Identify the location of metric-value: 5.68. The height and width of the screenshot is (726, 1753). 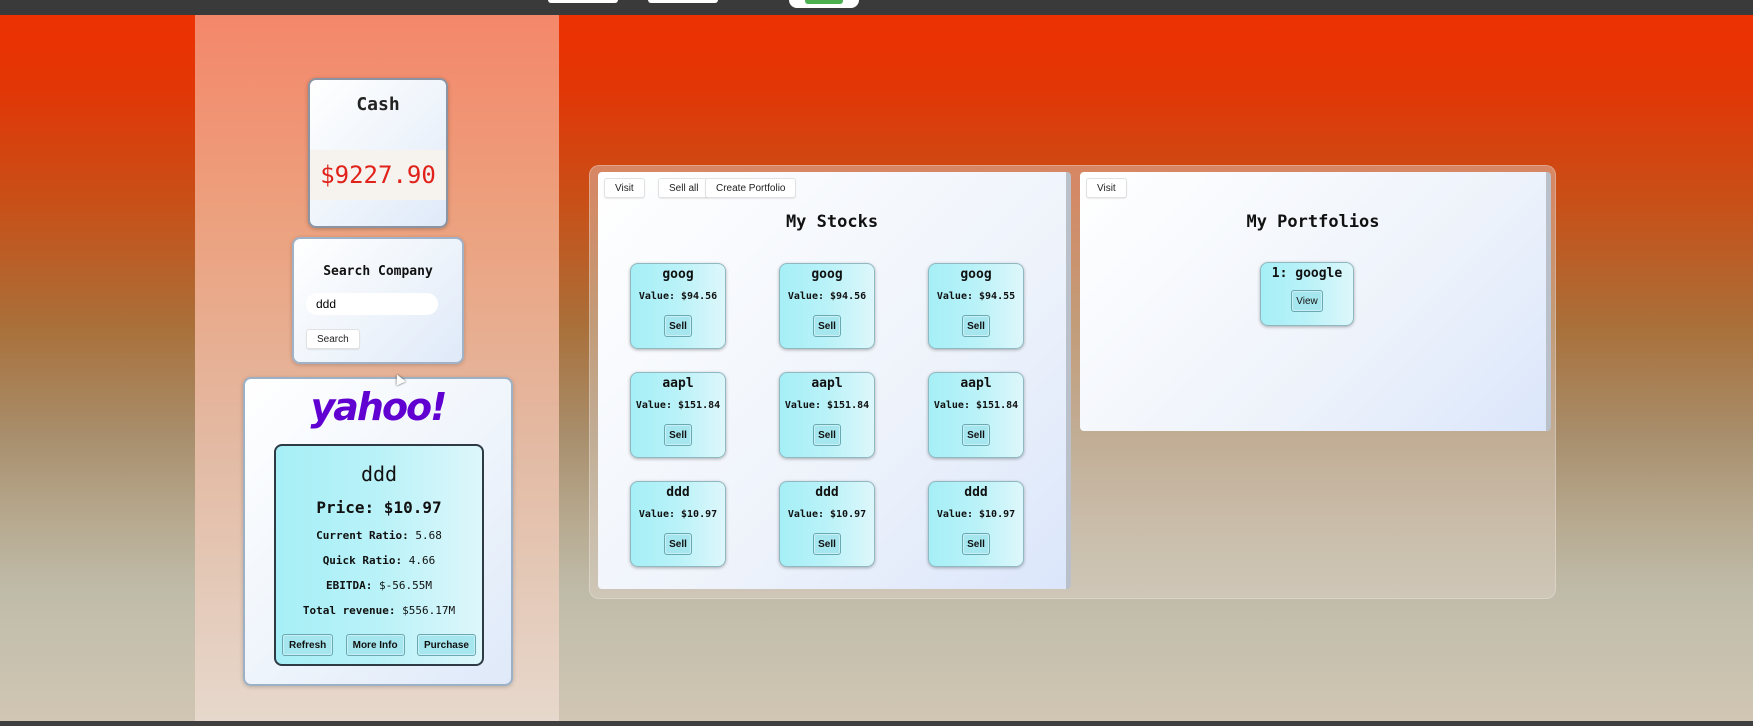
(428, 535).